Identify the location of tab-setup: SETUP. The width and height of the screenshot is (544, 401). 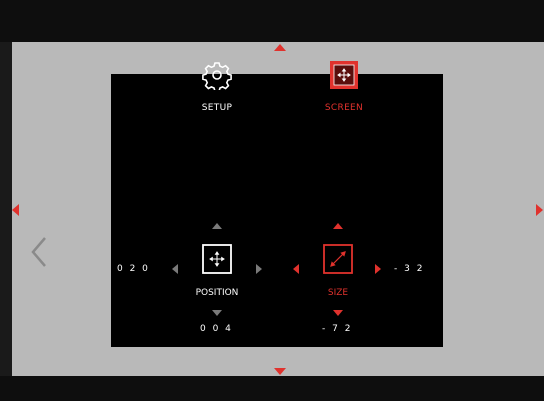
(217, 86).